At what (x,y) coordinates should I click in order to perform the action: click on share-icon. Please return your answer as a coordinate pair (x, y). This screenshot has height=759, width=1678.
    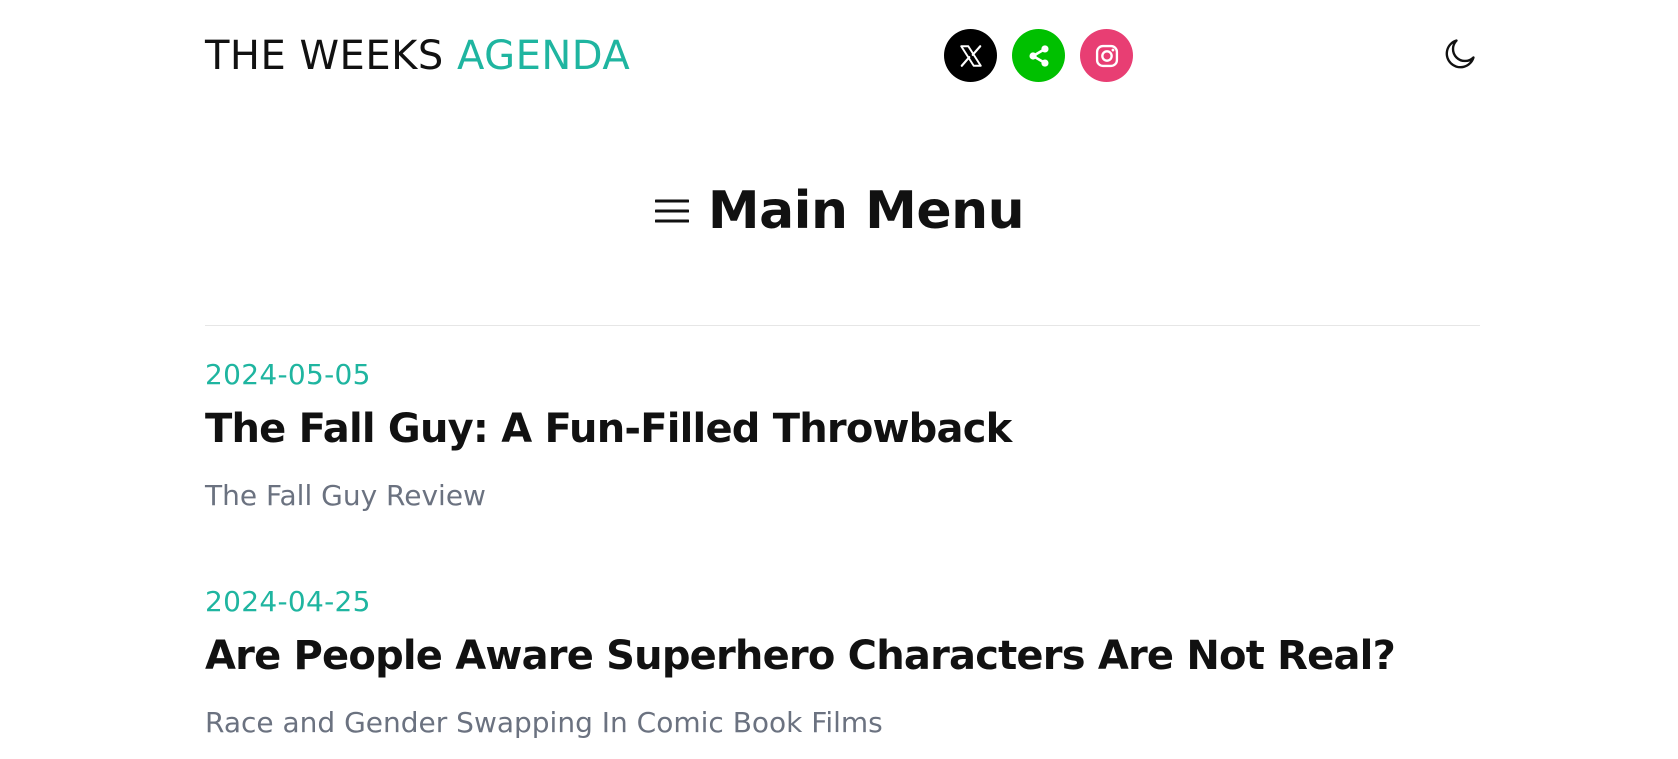
    Looking at the image, I should click on (1038, 55).